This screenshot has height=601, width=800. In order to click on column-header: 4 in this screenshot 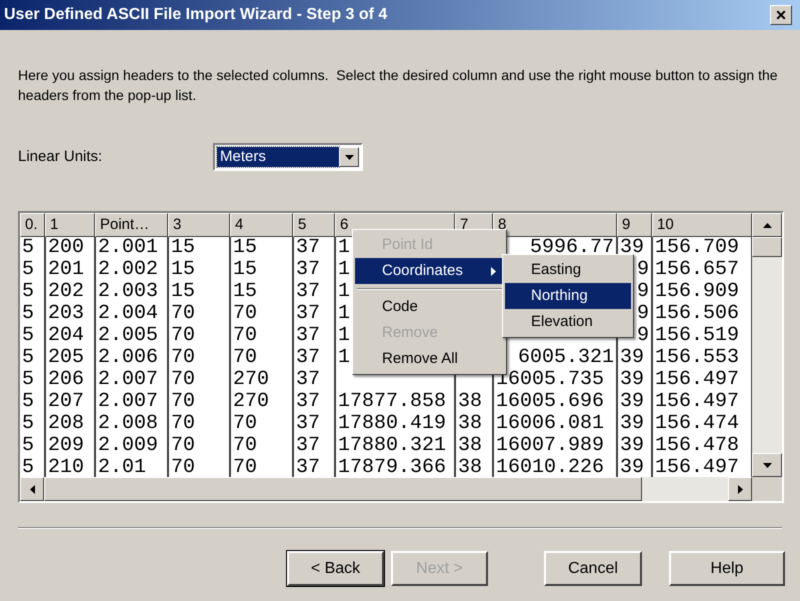, I will do `click(261, 225)`.